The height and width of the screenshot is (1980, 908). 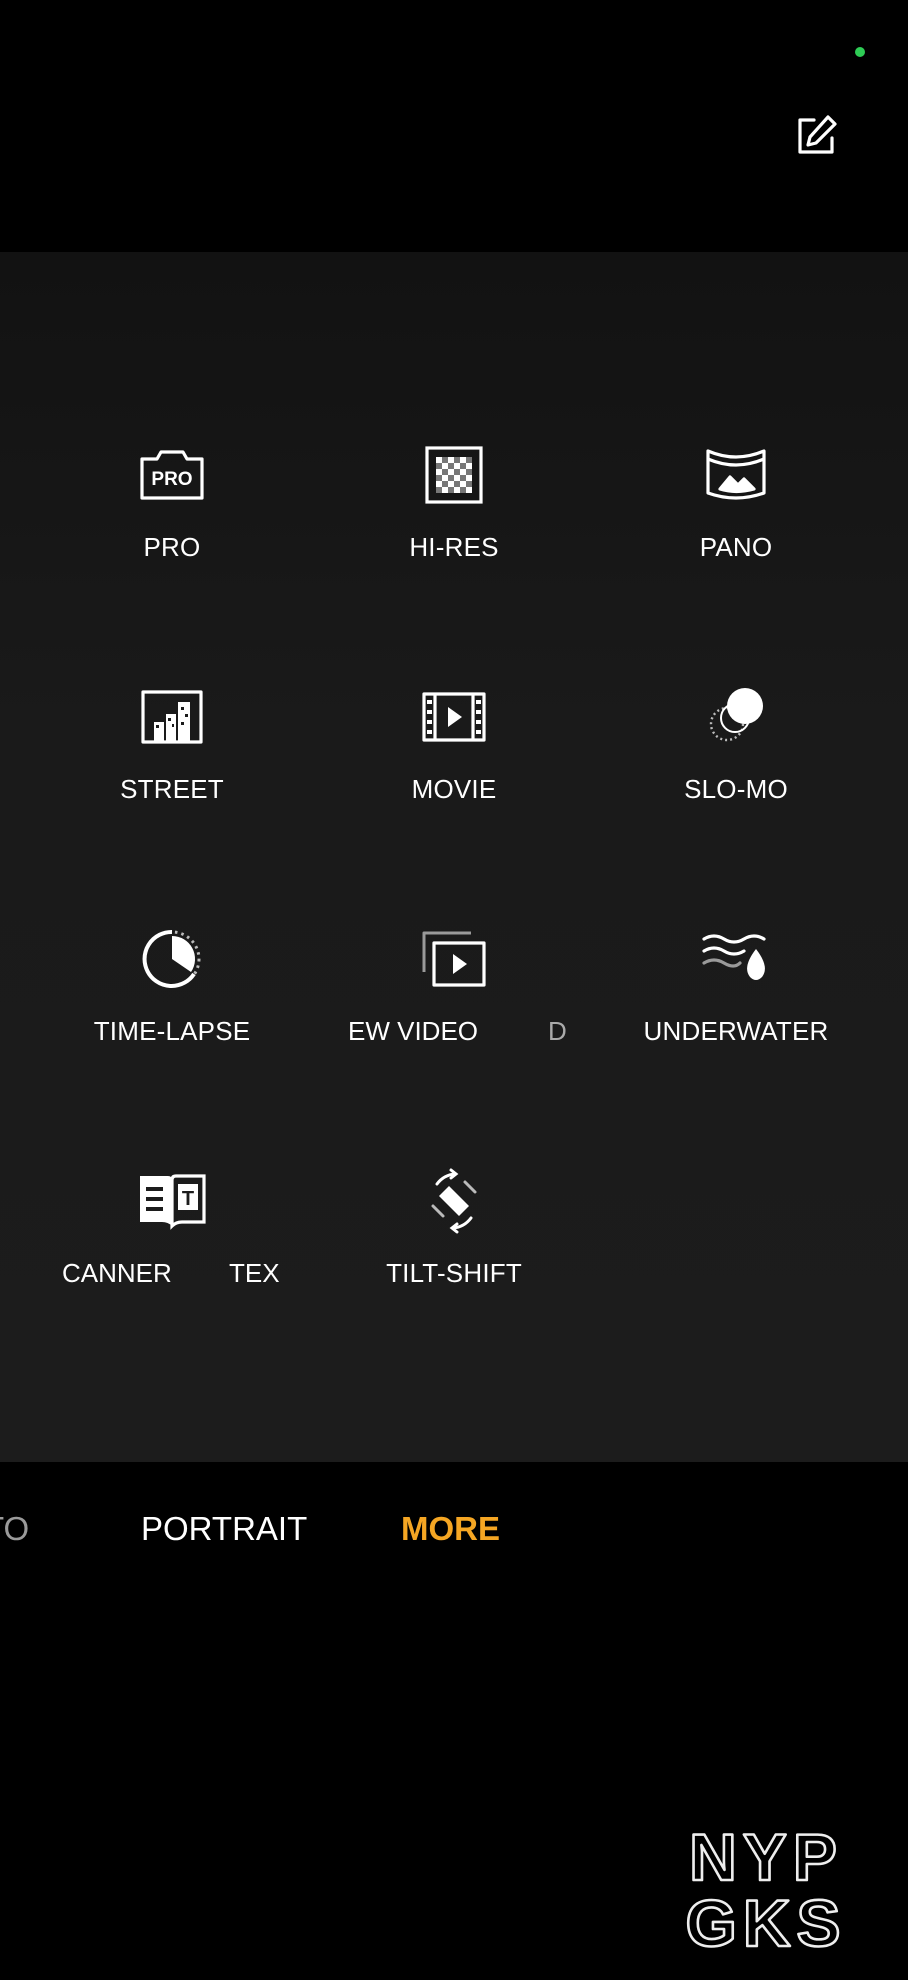 What do you see at coordinates (117, 1273) in the screenshot?
I see `mode-label: CANNER` at bounding box center [117, 1273].